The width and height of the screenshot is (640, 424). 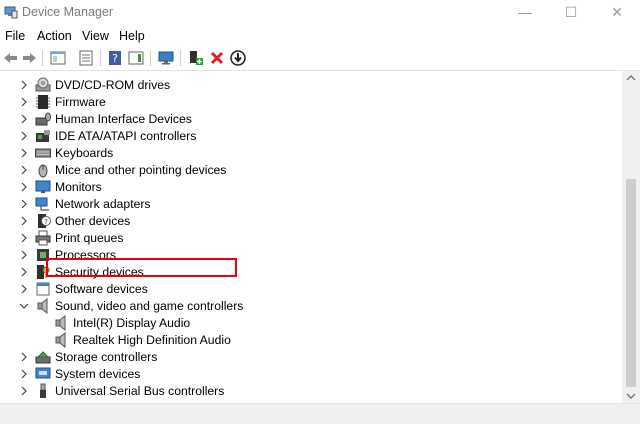 What do you see at coordinates (617, 13) in the screenshot?
I see `close-button: ✕` at bounding box center [617, 13].